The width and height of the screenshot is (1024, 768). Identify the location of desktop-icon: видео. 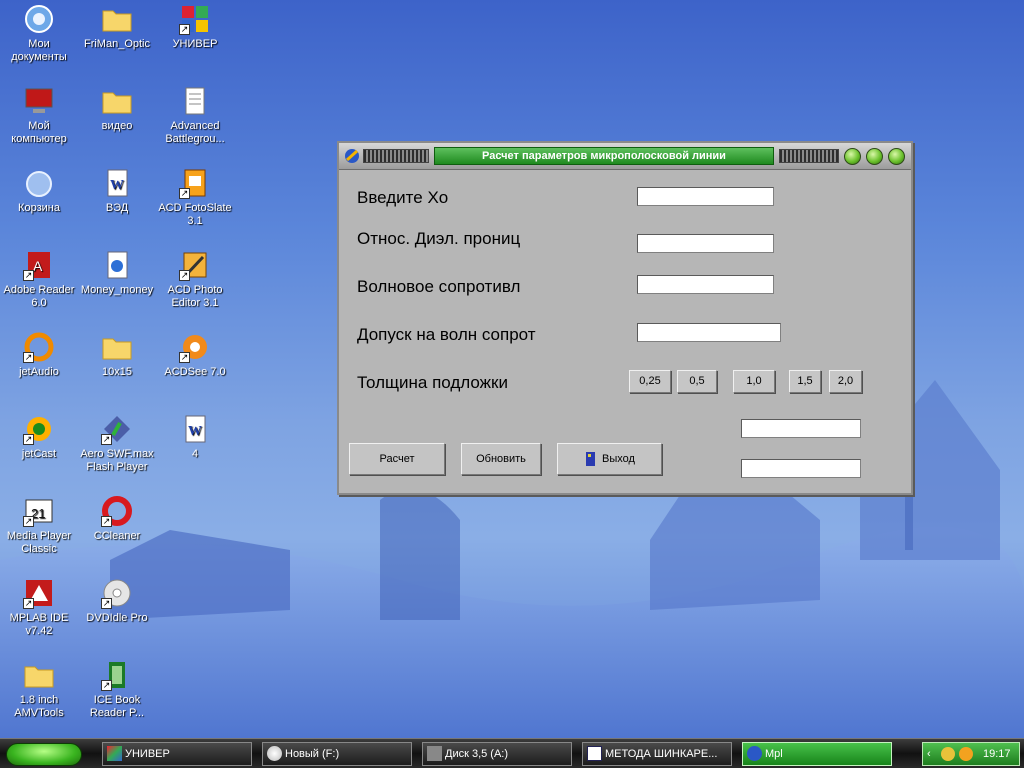
(117, 109).